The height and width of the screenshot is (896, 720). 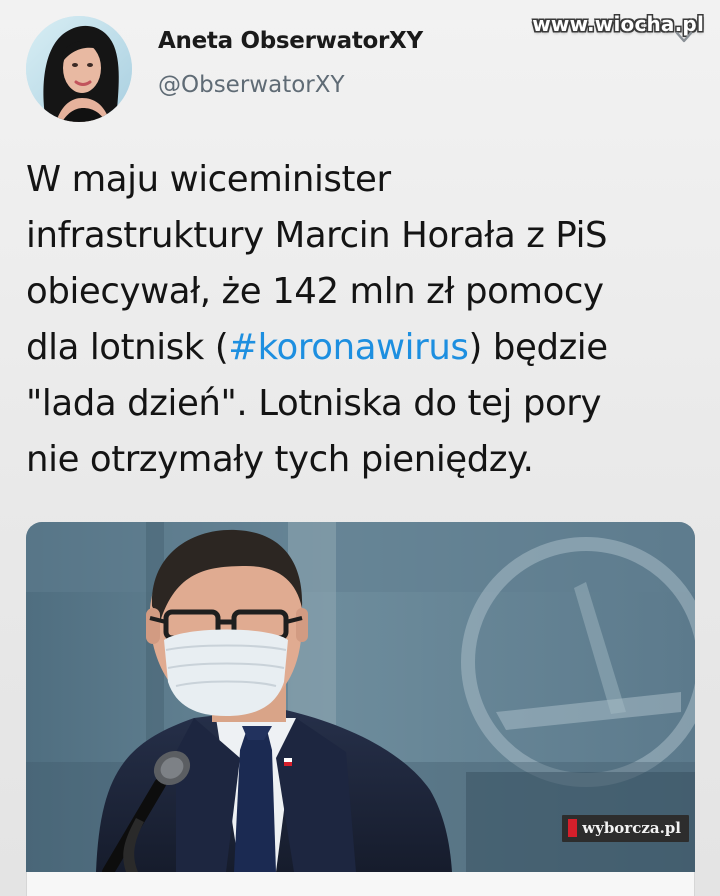 What do you see at coordinates (290, 85) in the screenshot?
I see `user-handle: @ObserwatorXY` at bounding box center [290, 85].